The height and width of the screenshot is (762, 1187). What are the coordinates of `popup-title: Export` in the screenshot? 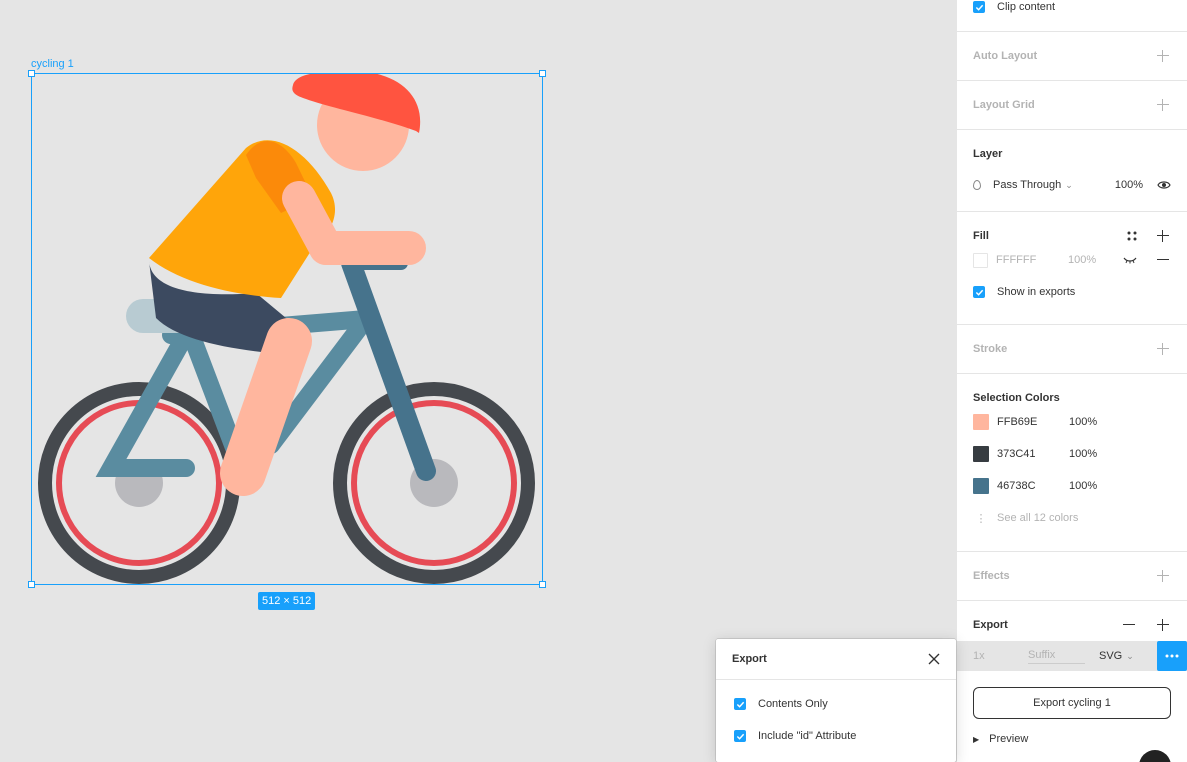 It's located at (749, 659).